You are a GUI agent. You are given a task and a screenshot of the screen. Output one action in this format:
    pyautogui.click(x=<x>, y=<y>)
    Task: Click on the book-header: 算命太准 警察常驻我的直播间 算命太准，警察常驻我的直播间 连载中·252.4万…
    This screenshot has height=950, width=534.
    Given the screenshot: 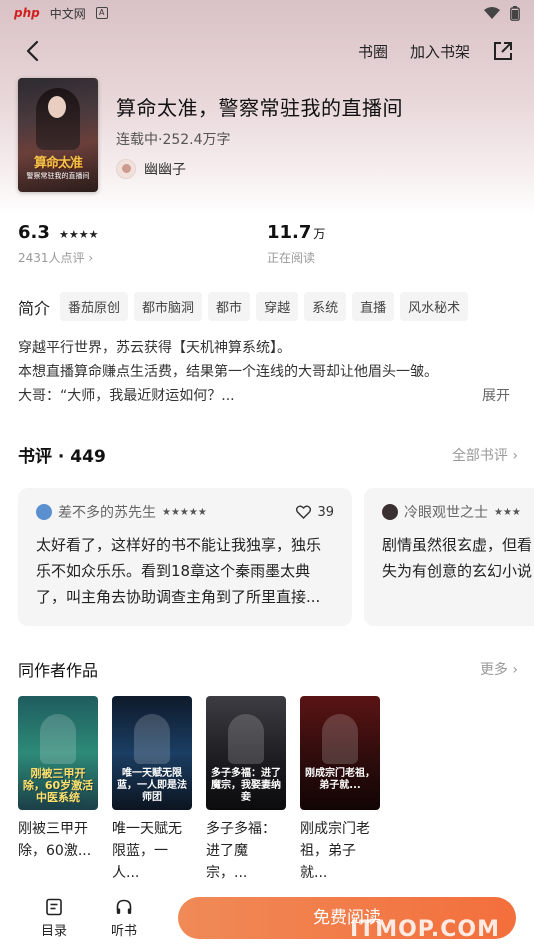 What is the action you would take?
    pyautogui.click(x=210, y=135)
    